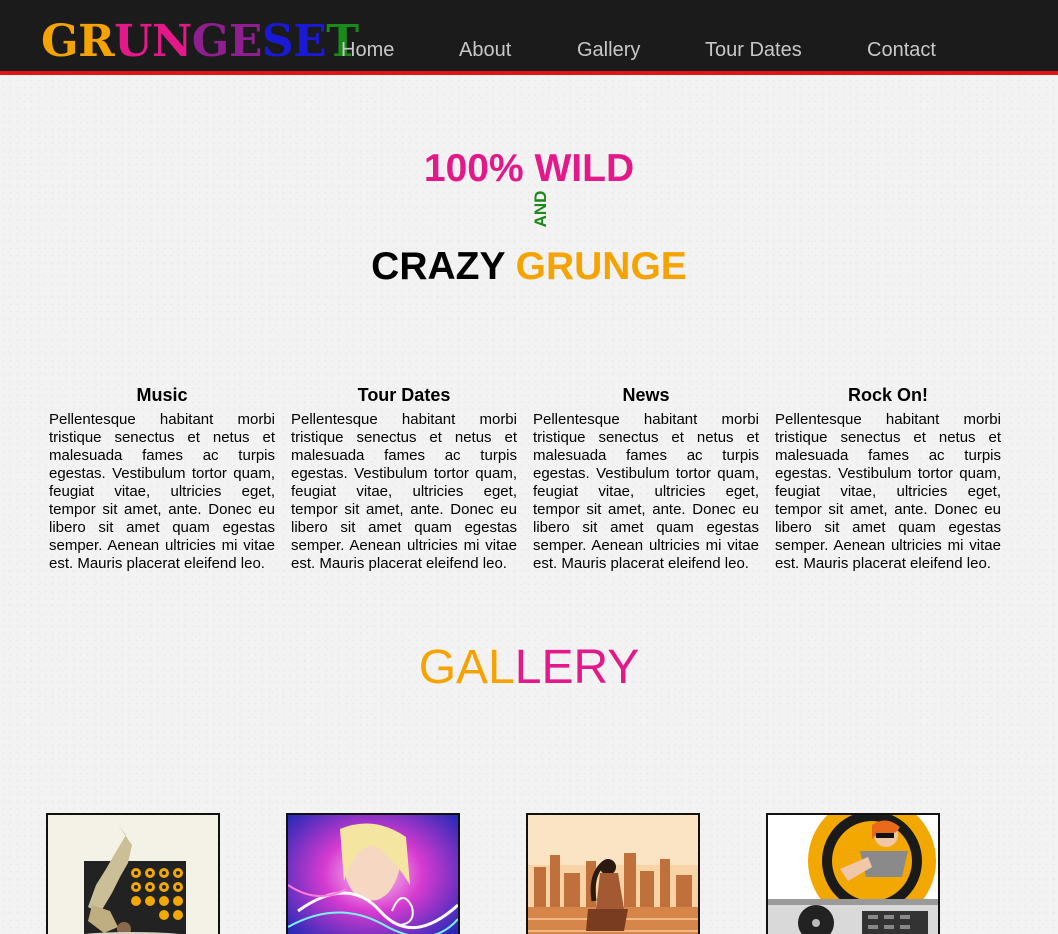 The image size is (1058, 934). I want to click on nav-about: About, so click(485, 50).